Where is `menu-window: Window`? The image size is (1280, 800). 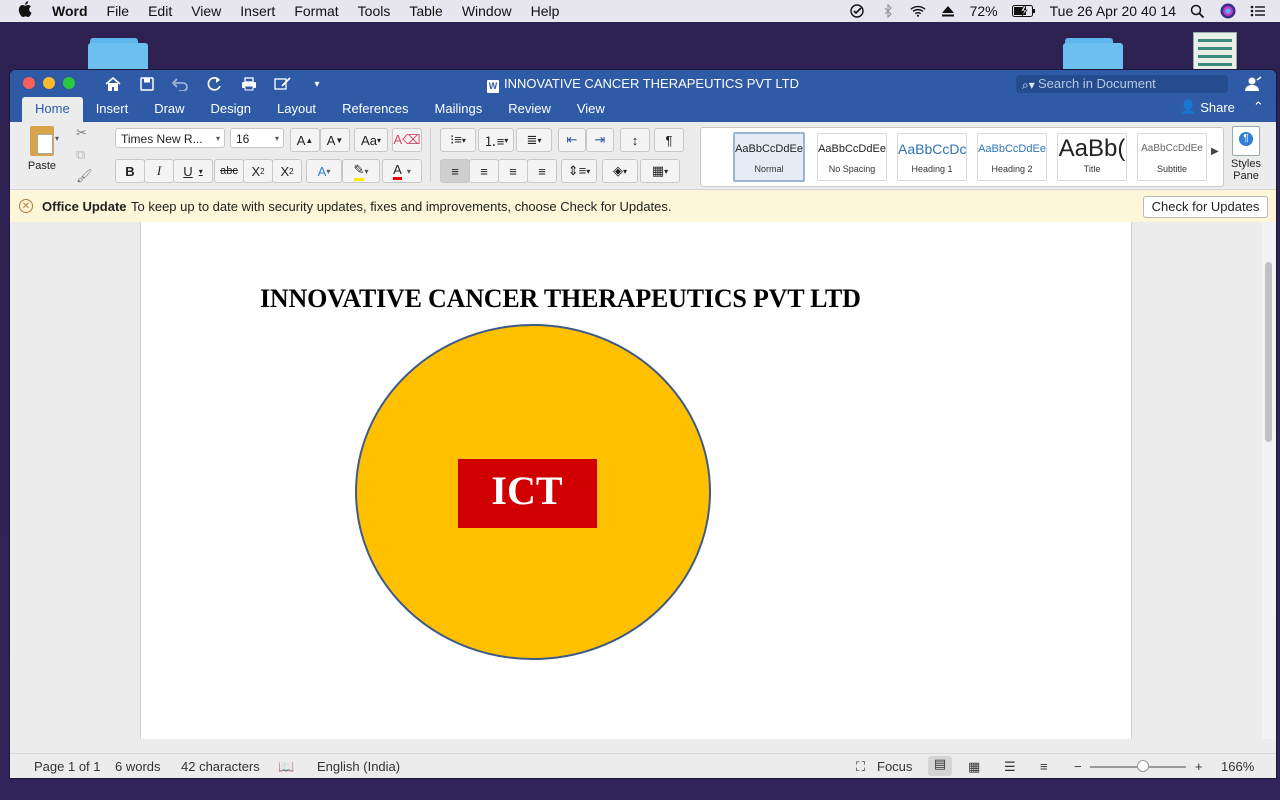
menu-window: Window is located at coordinates (487, 11).